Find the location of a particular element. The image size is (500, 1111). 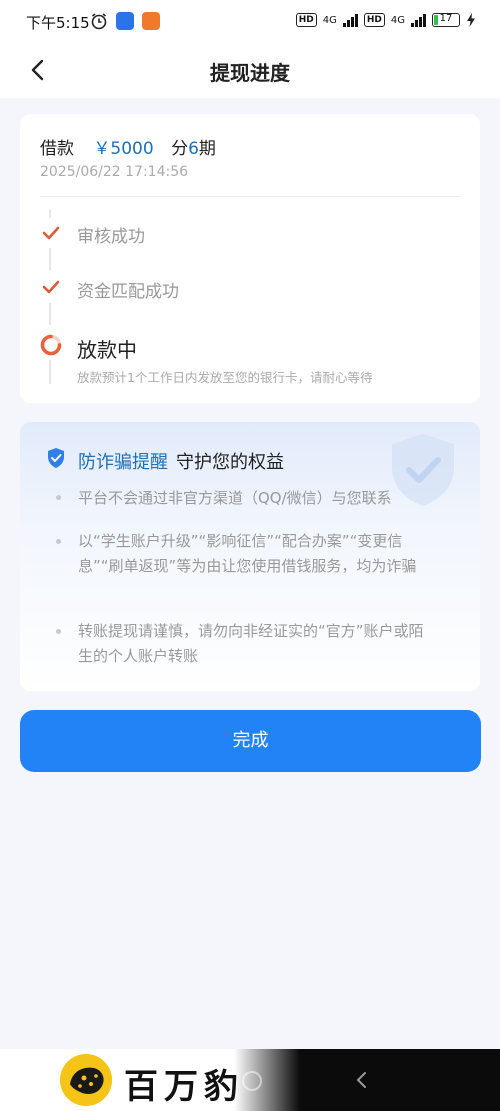

status-notification-icons is located at coordinates (125, 21).